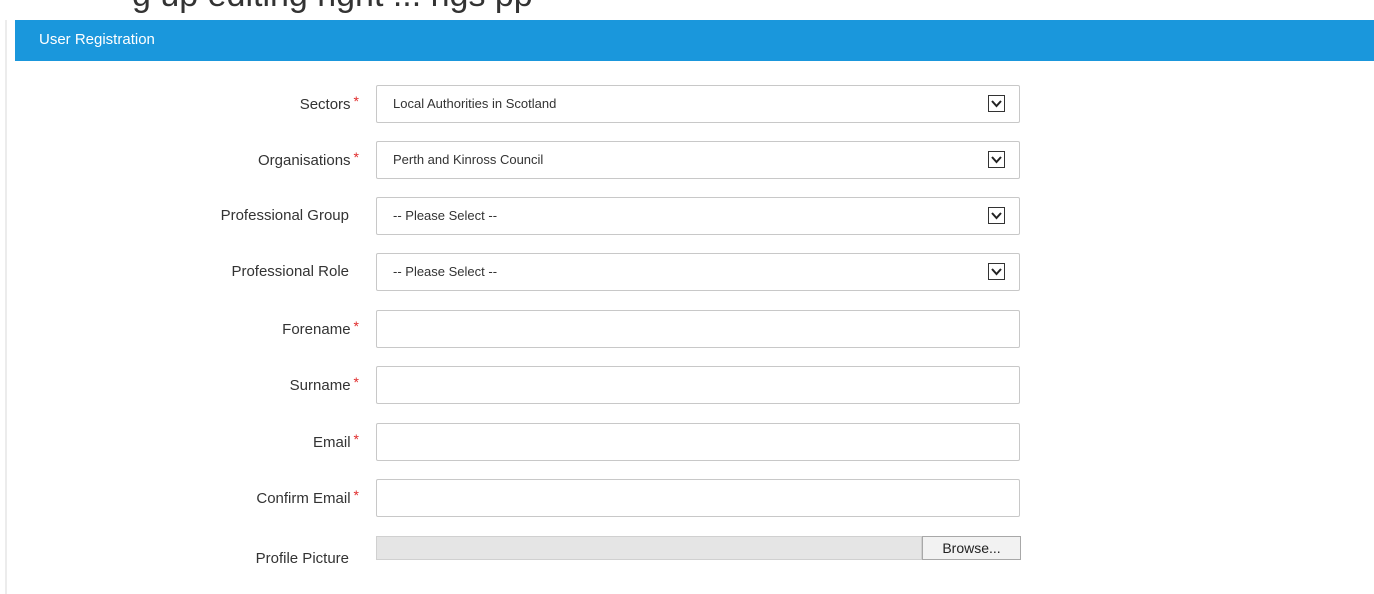  Describe the element at coordinates (97, 39) in the screenshot. I see `panel-title: User Registration` at that location.